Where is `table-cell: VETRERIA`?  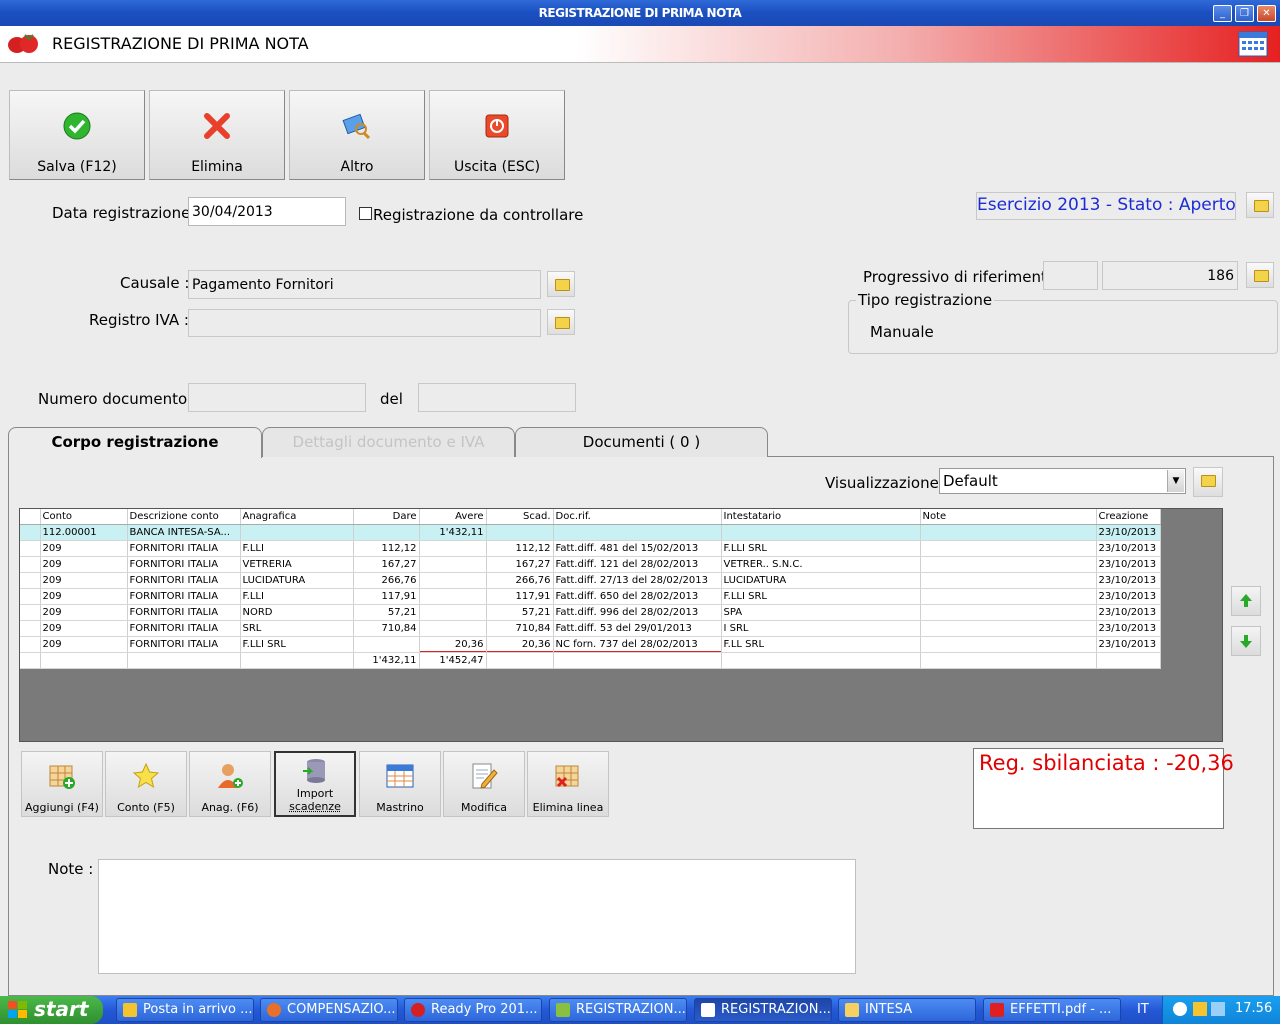
table-cell: VETRERIA is located at coordinates (296, 565).